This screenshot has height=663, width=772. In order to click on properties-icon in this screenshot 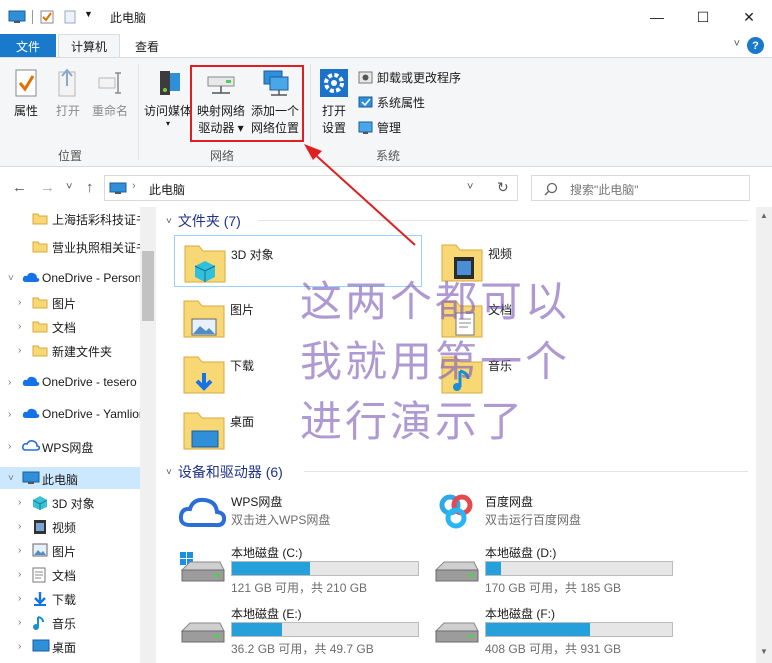, I will do `click(47, 17)`.